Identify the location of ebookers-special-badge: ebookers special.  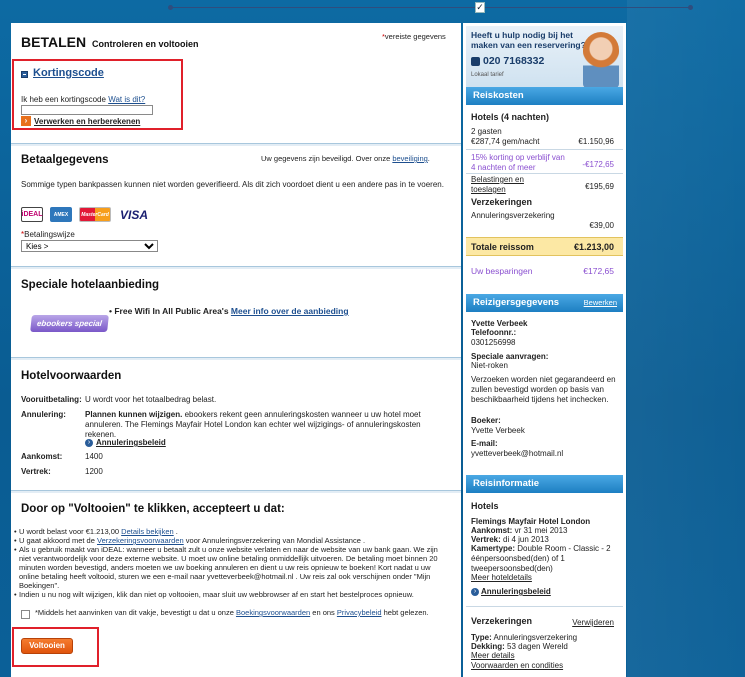
(69, 323).